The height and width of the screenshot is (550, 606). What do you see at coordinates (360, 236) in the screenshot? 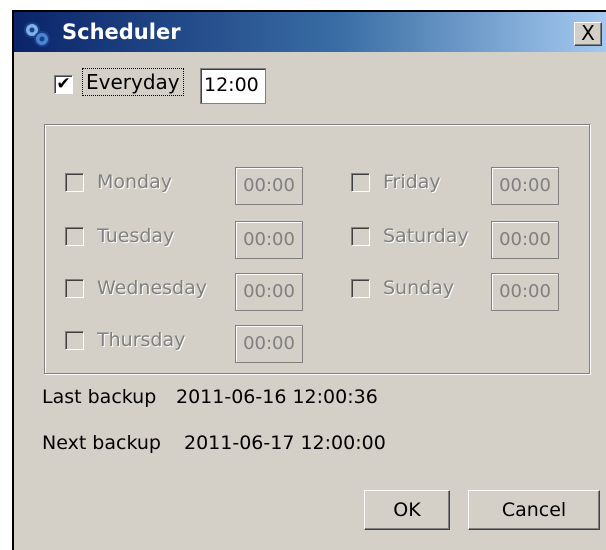
I see `saturday-checkbox` at bounding box center [360, 236].